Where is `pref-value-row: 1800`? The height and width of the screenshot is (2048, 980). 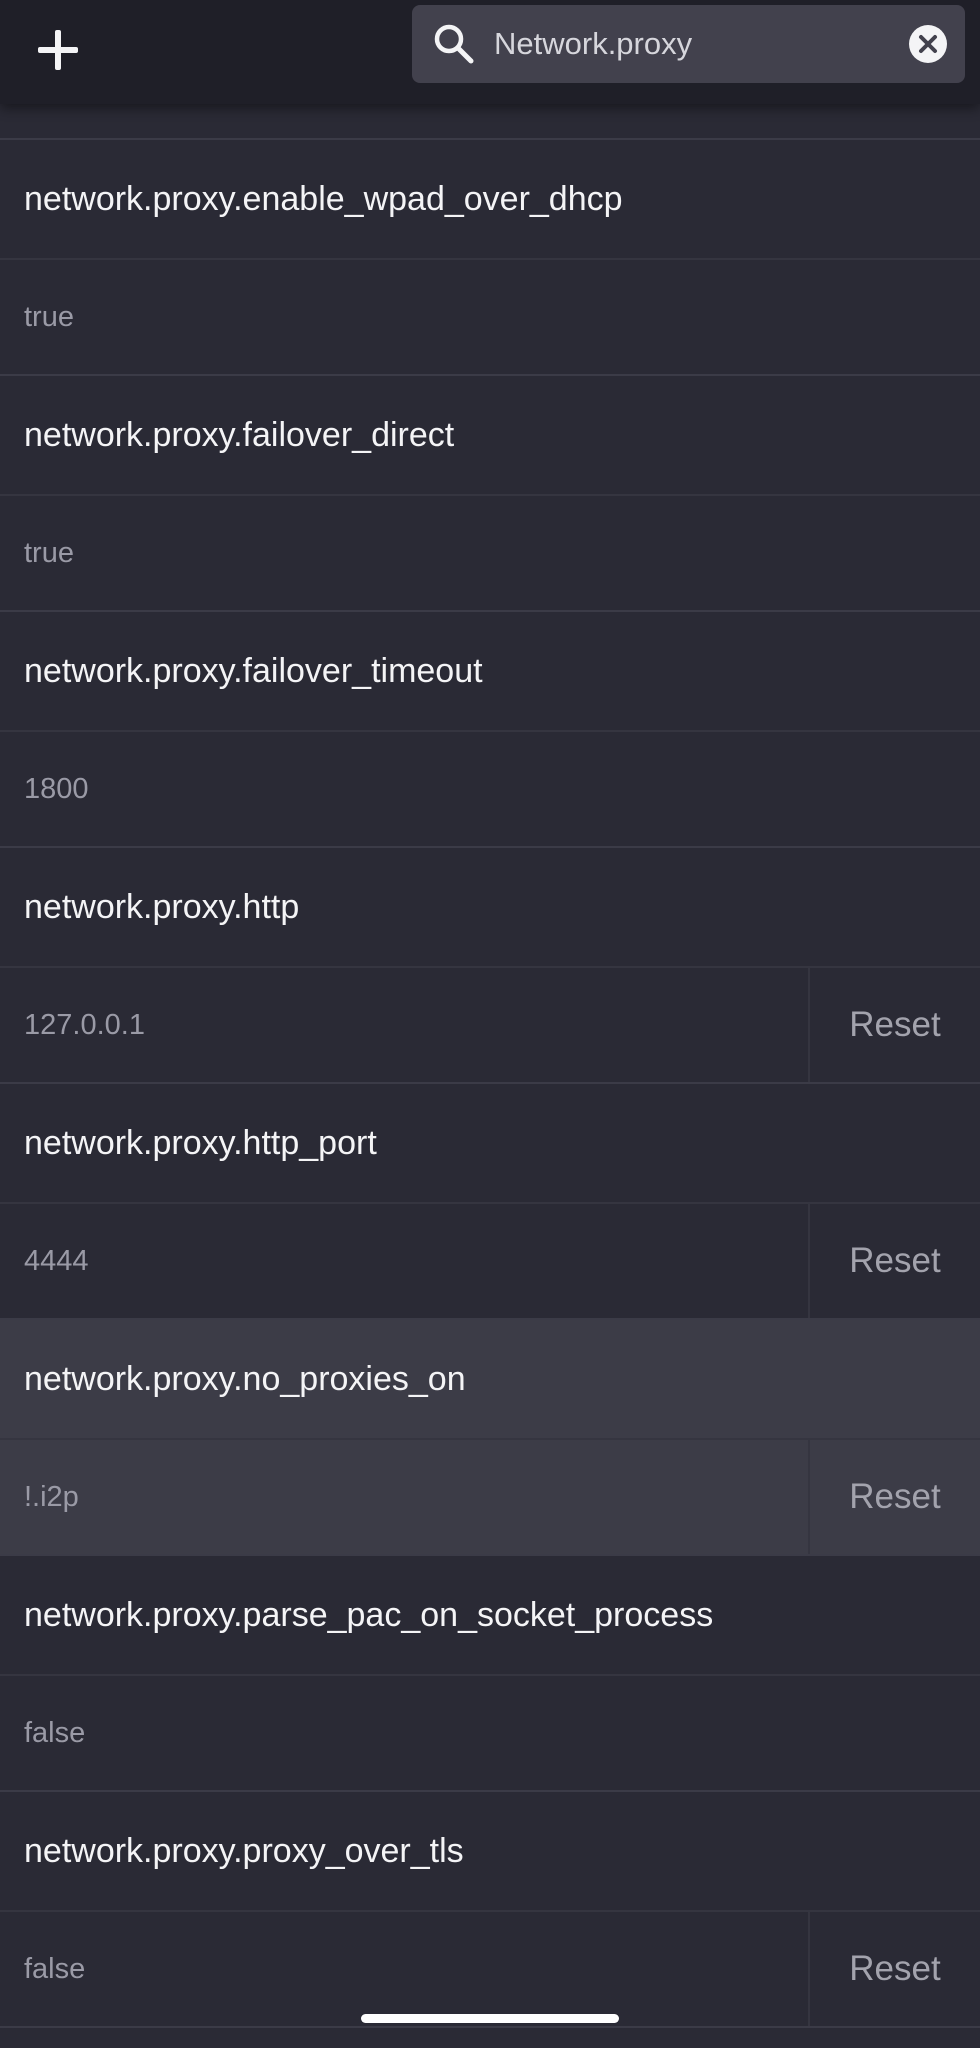
pref-value-row: 1800 is located at coordinates (490, 789).